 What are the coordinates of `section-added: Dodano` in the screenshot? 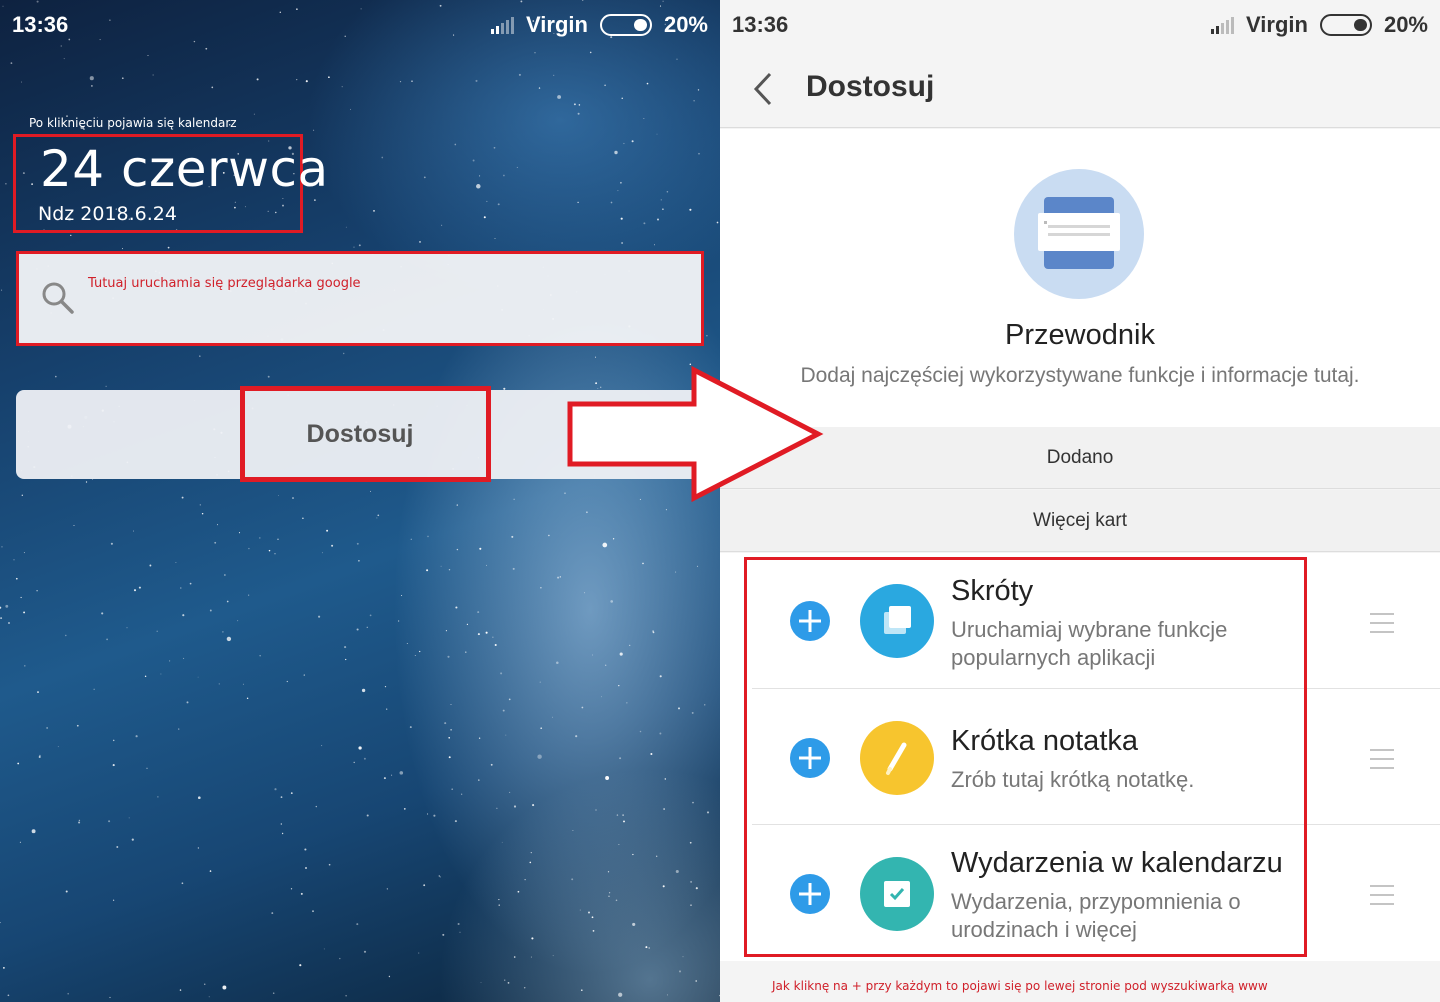 It's located at (1080, 458).